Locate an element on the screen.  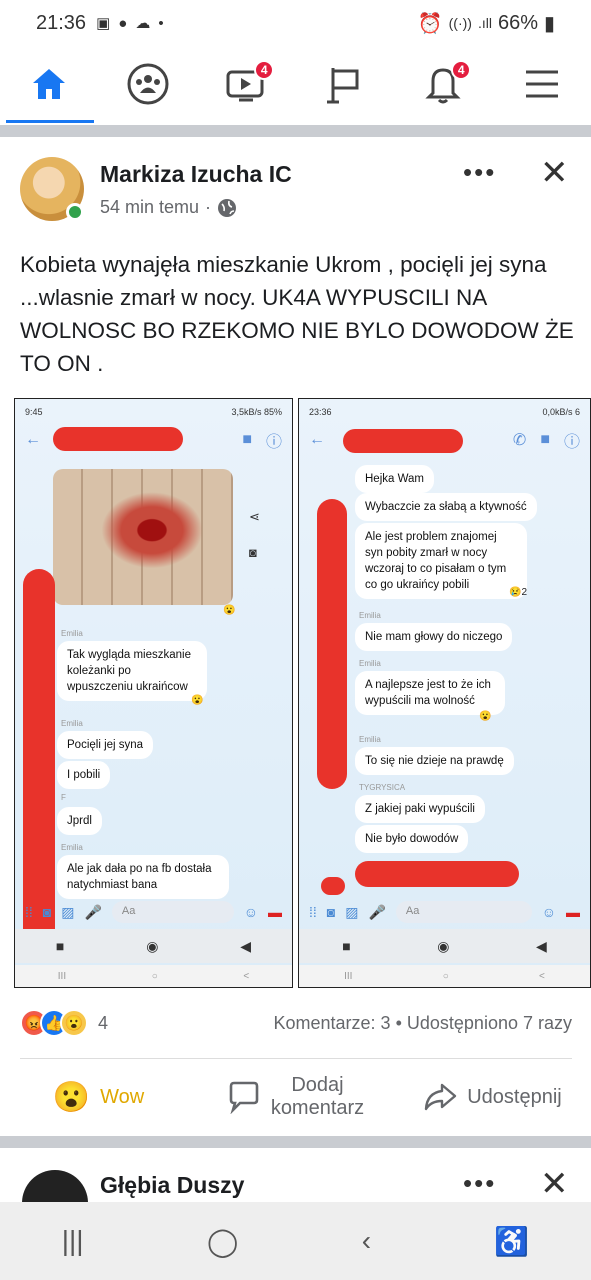
shot-composer: ⁞⁞ ◙ ▨ 🎤 Aa ☺ ▬ is located at coordinates (444, 912).